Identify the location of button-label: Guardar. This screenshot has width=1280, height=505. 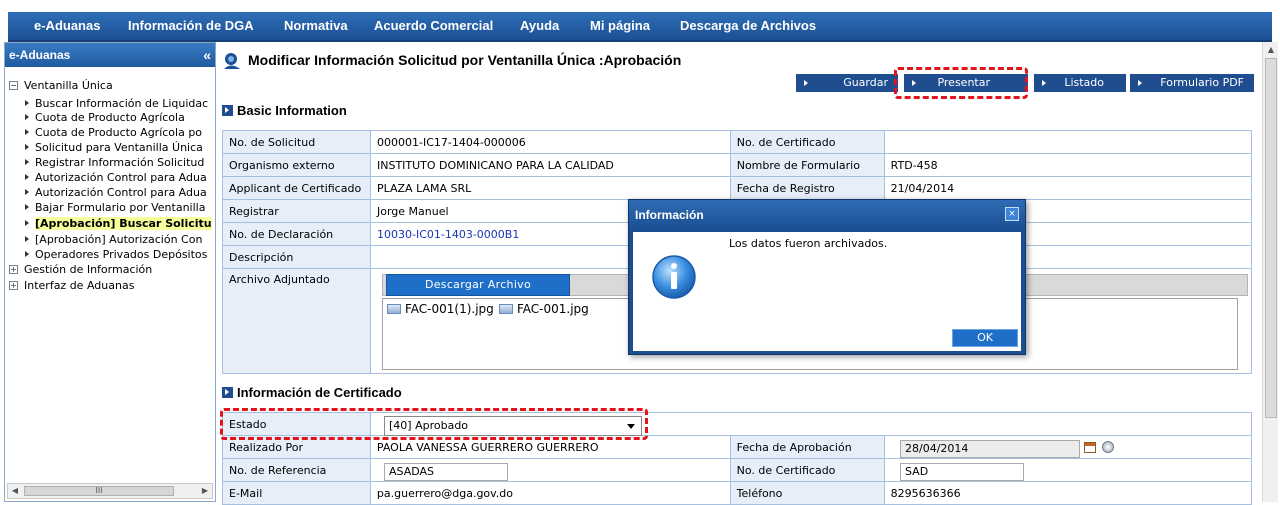
(865, 82).